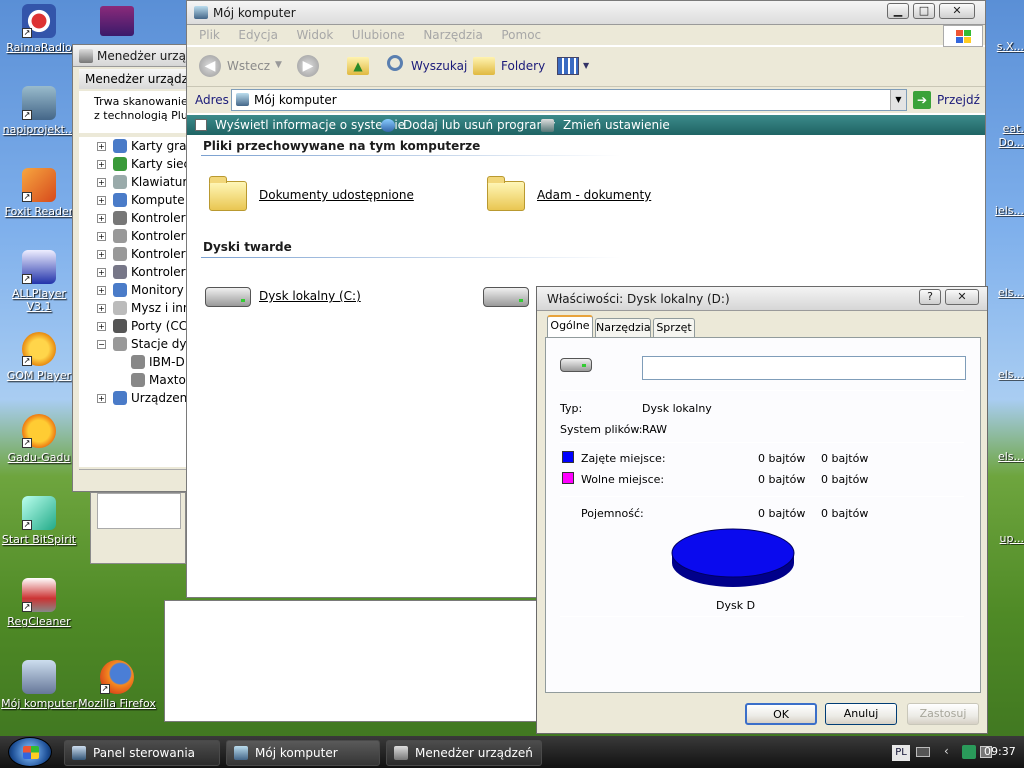 The height and width of the screenshot is (768, 1024). What do you see at coordinates (568, 66) in the screenshot?
I see `views-icon` at bounding box center [568, 66].